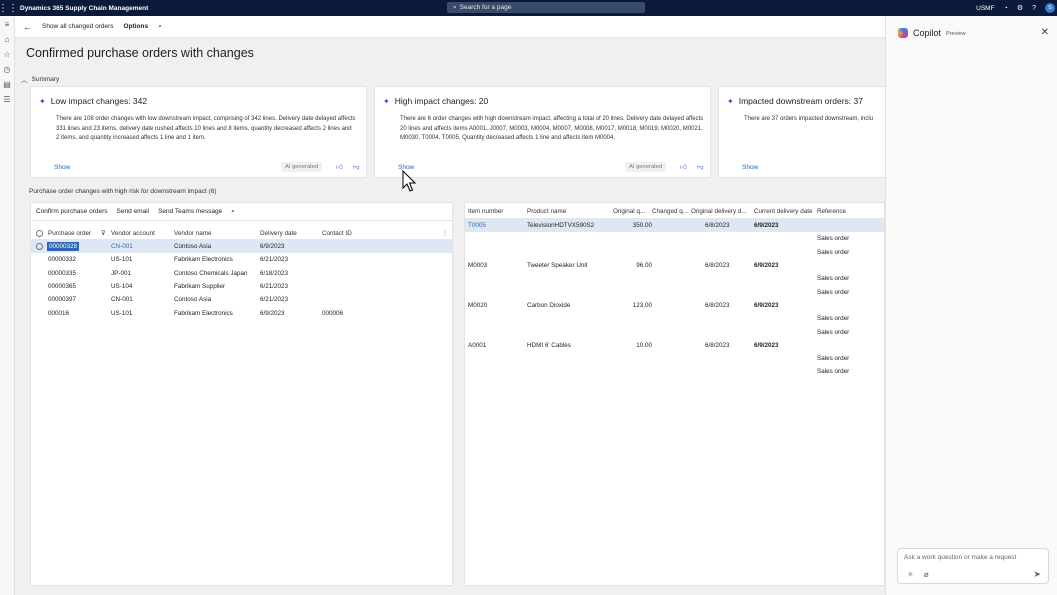  What do you see at coordinates (1037, 574) in the screenshot?
I see `send-icon: ➤` at bounding box center [1037, 574].